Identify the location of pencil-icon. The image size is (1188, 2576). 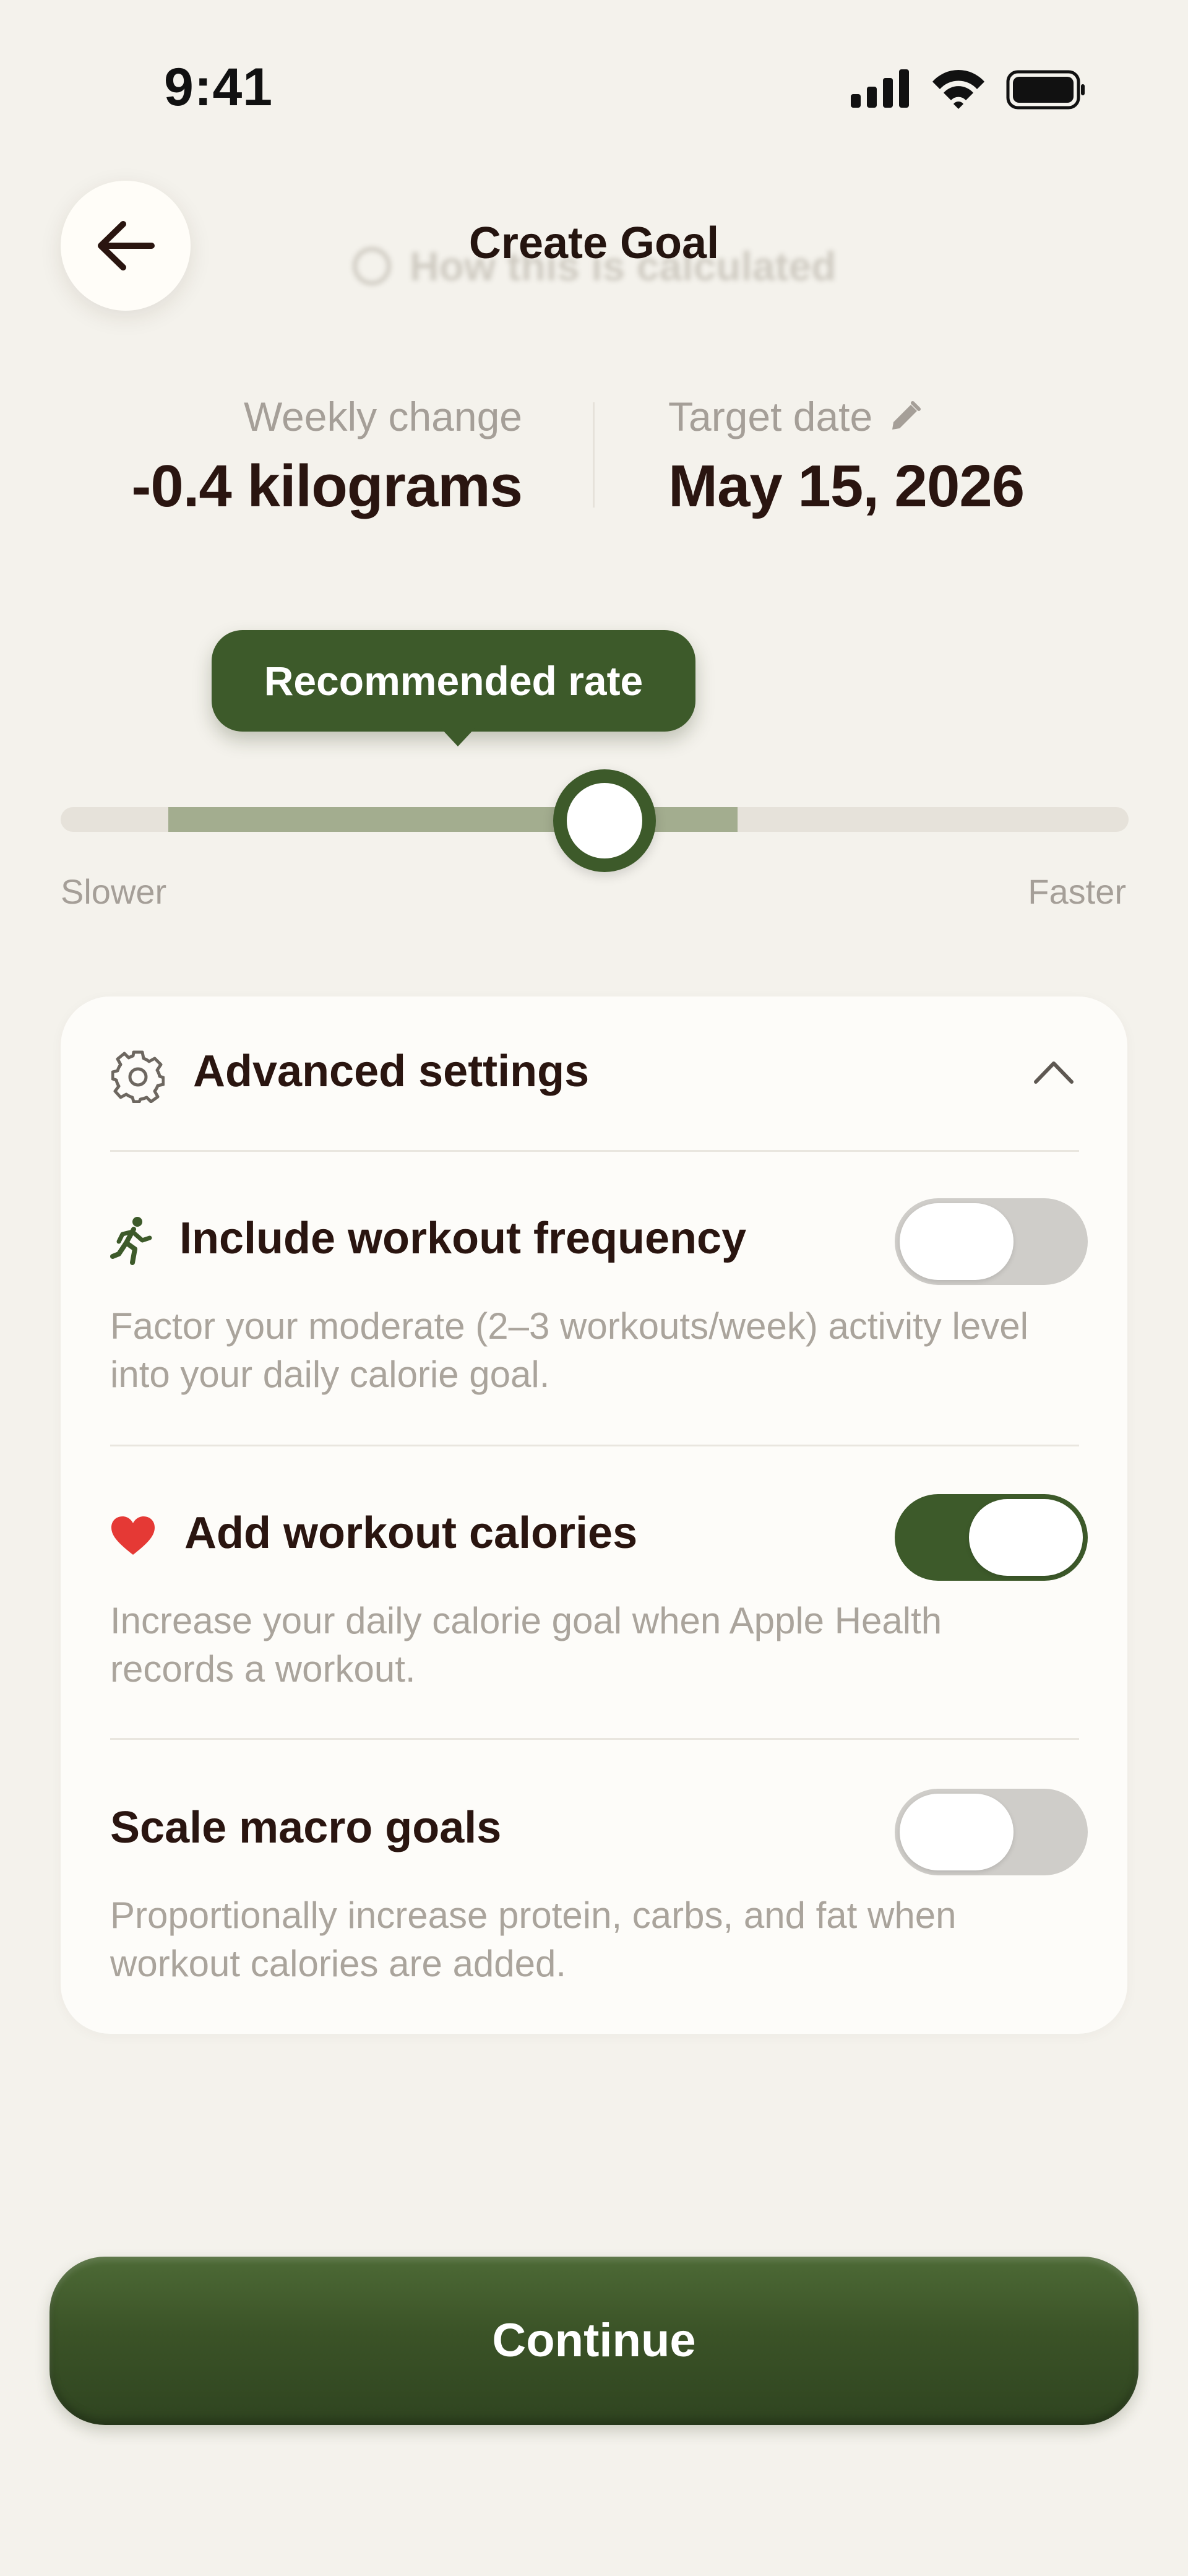
(904, 417).